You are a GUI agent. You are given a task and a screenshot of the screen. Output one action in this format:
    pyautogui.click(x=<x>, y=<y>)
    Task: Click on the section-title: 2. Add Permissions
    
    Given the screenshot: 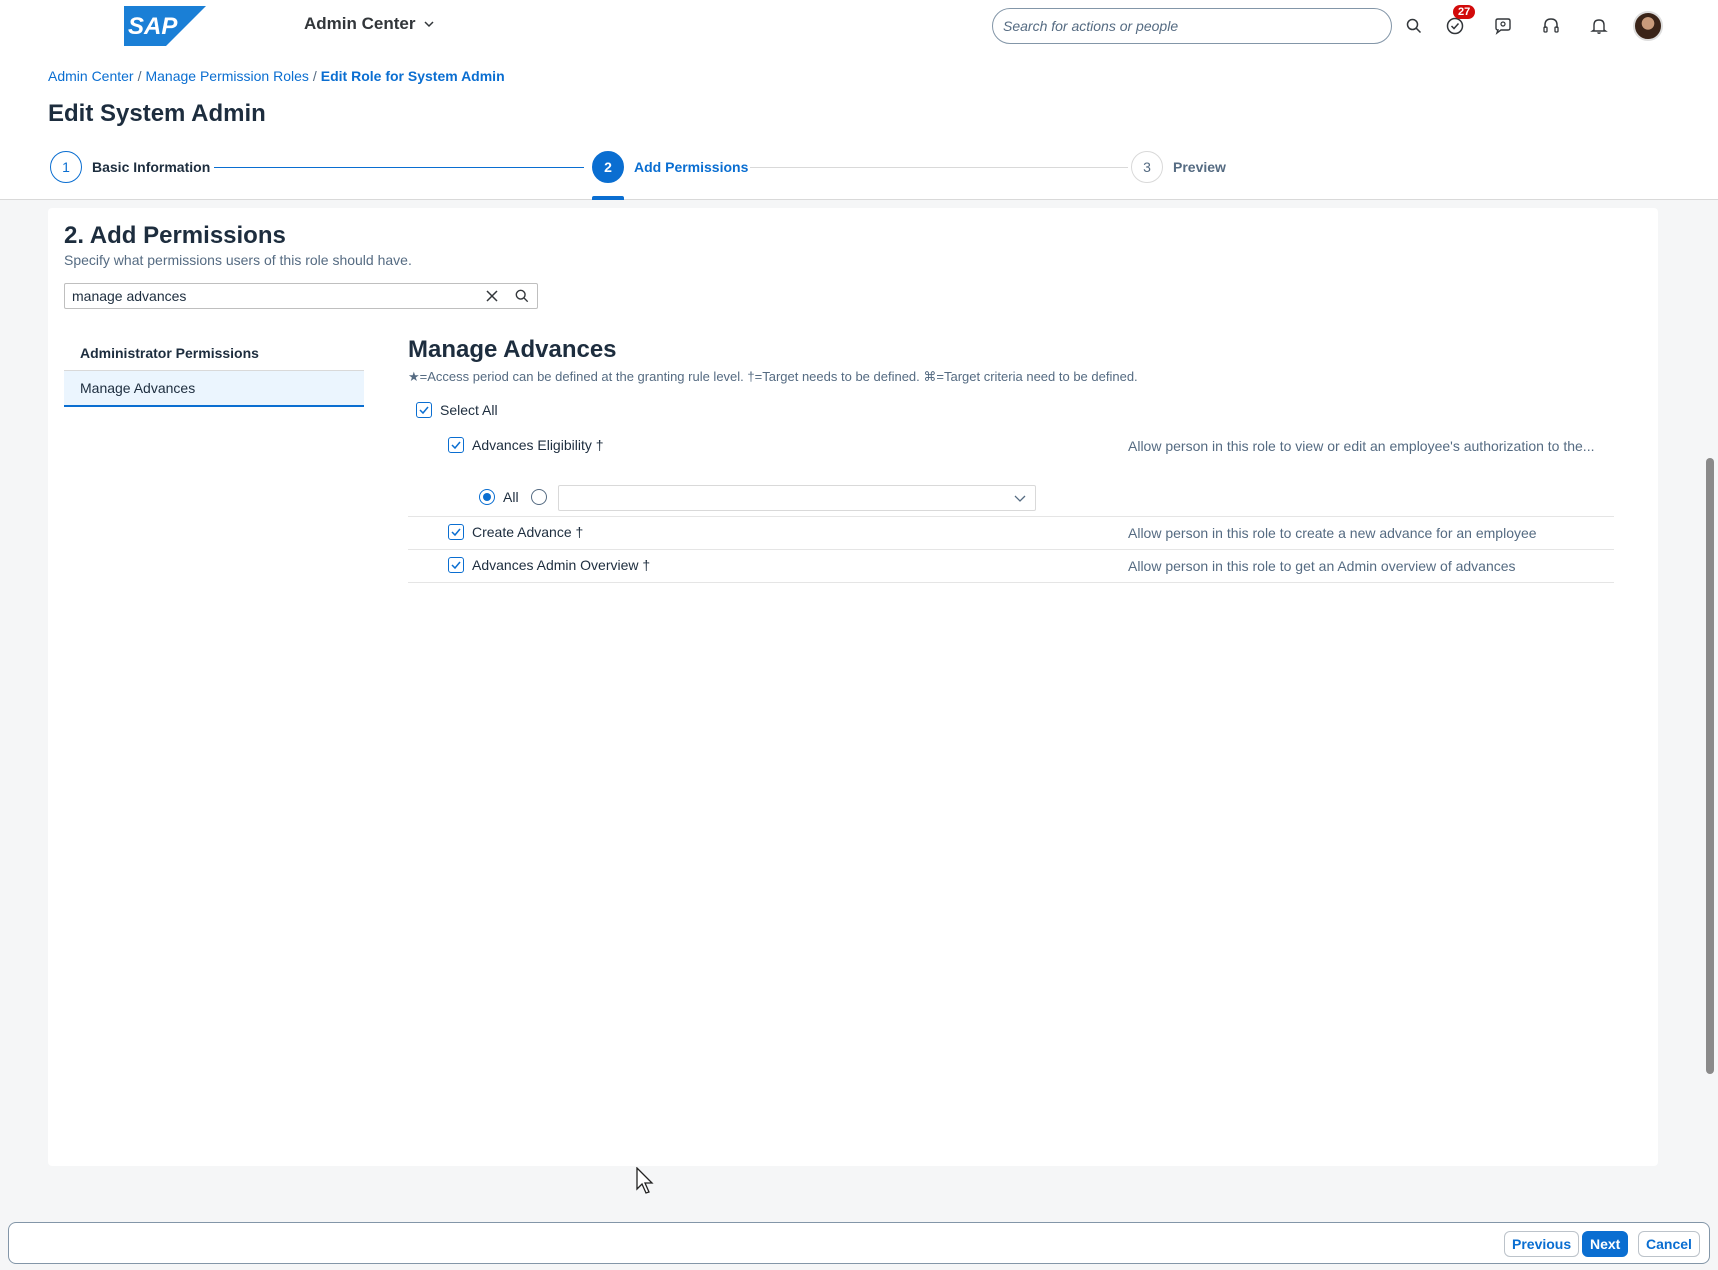 What is the action you would take?
    pyautogui.click(x=175, y=235)
    